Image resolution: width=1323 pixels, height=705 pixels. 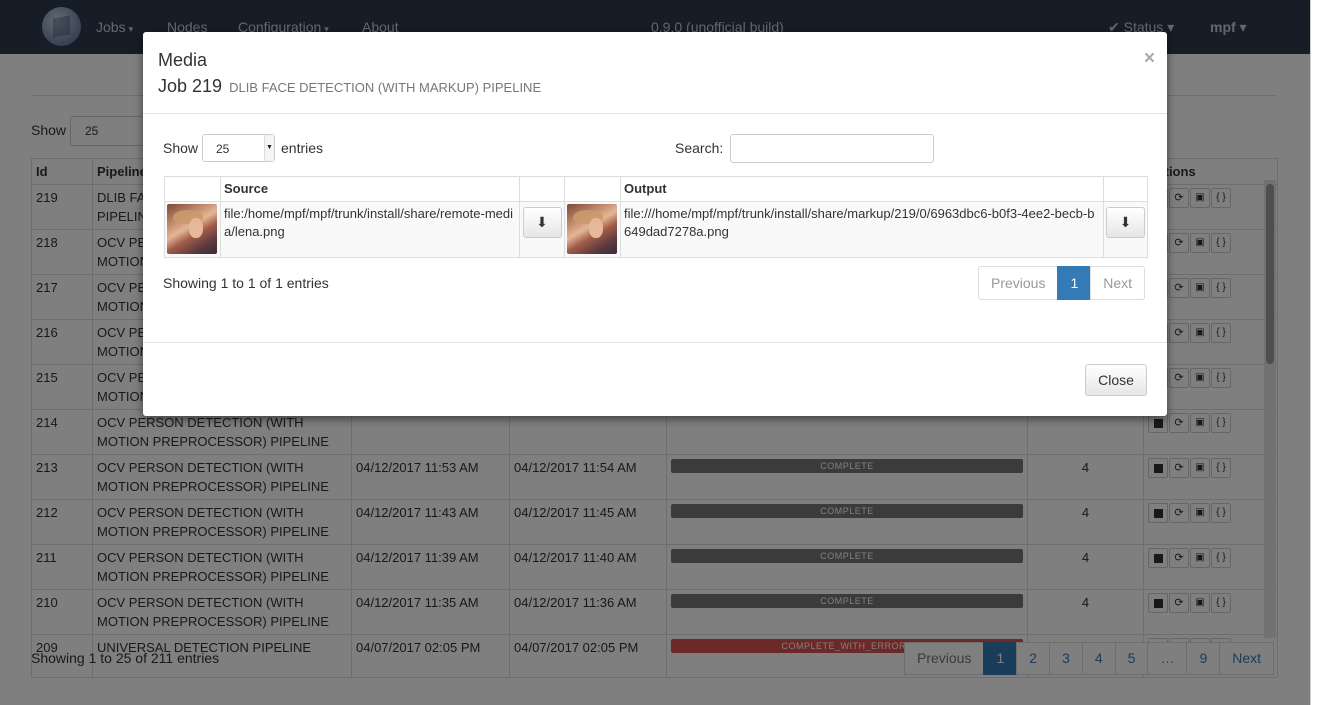 I want to click on modal-table-info: Showing 1 to 1 of 1 entries, so click(x=246, y=283).